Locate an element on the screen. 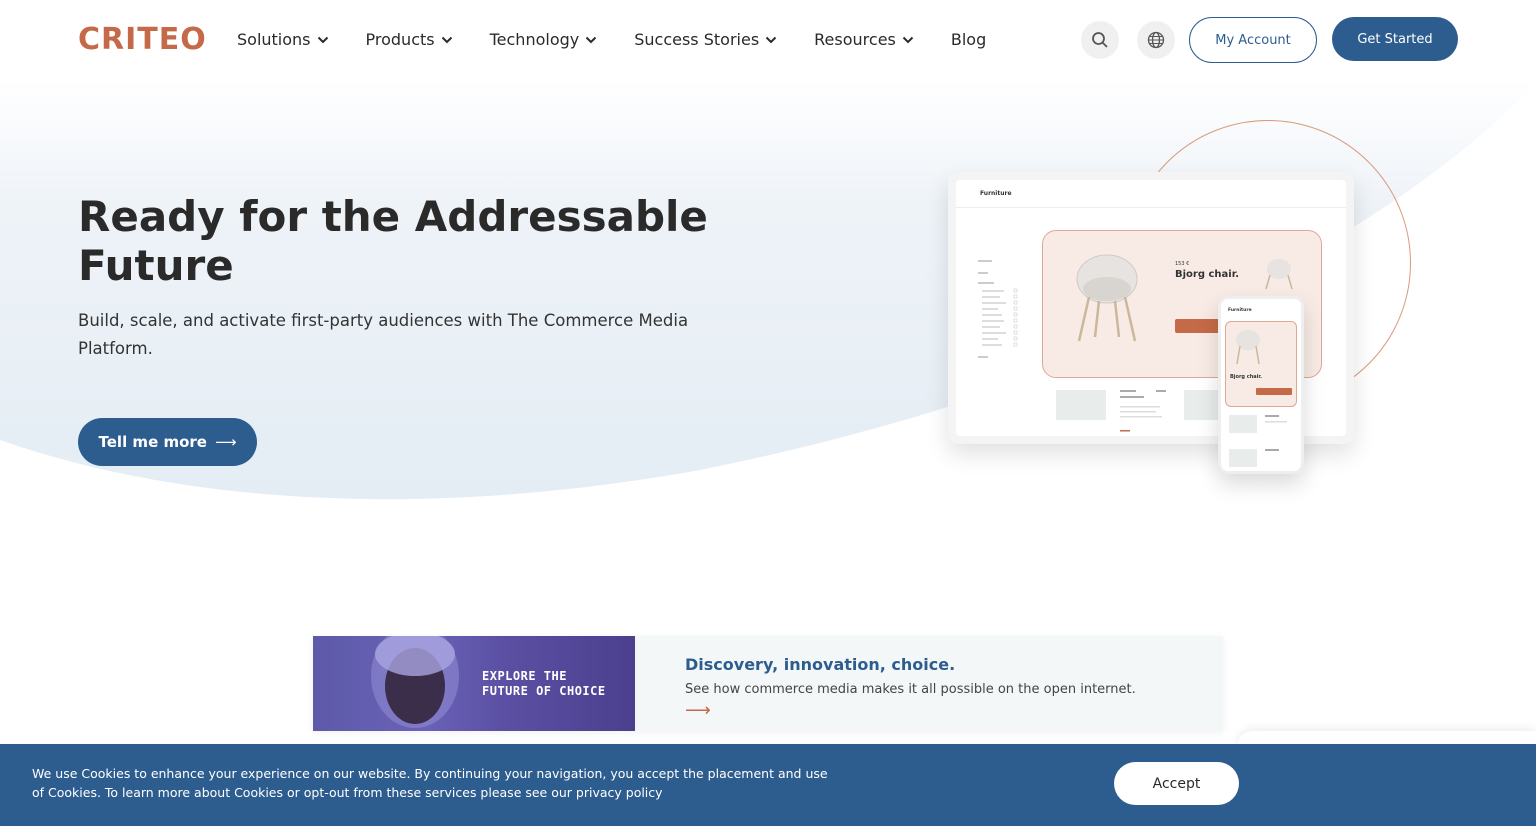 This screenshot has height=826, width=1536. mock-topbar: Furniture is located at coordinates (1151, 194).